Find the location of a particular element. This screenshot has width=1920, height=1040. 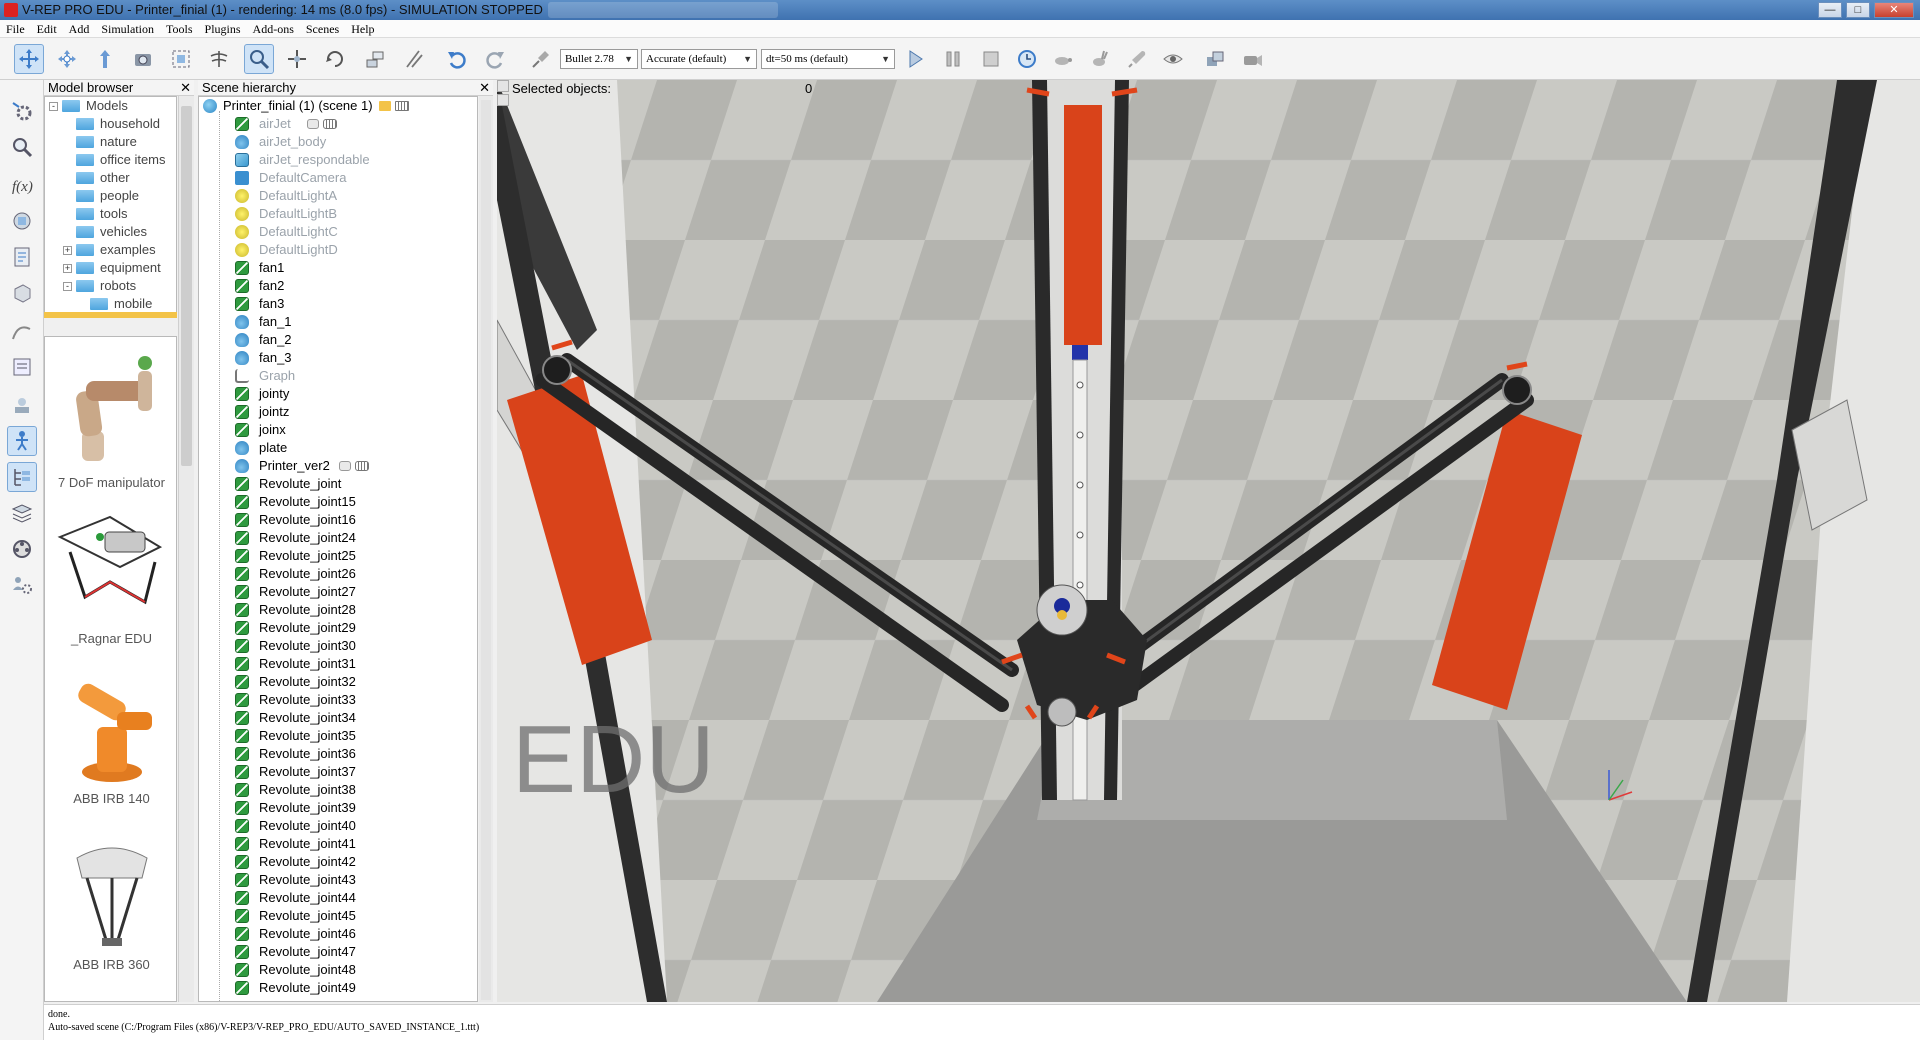

menu-help: Help is located at coordinates (362, 29).